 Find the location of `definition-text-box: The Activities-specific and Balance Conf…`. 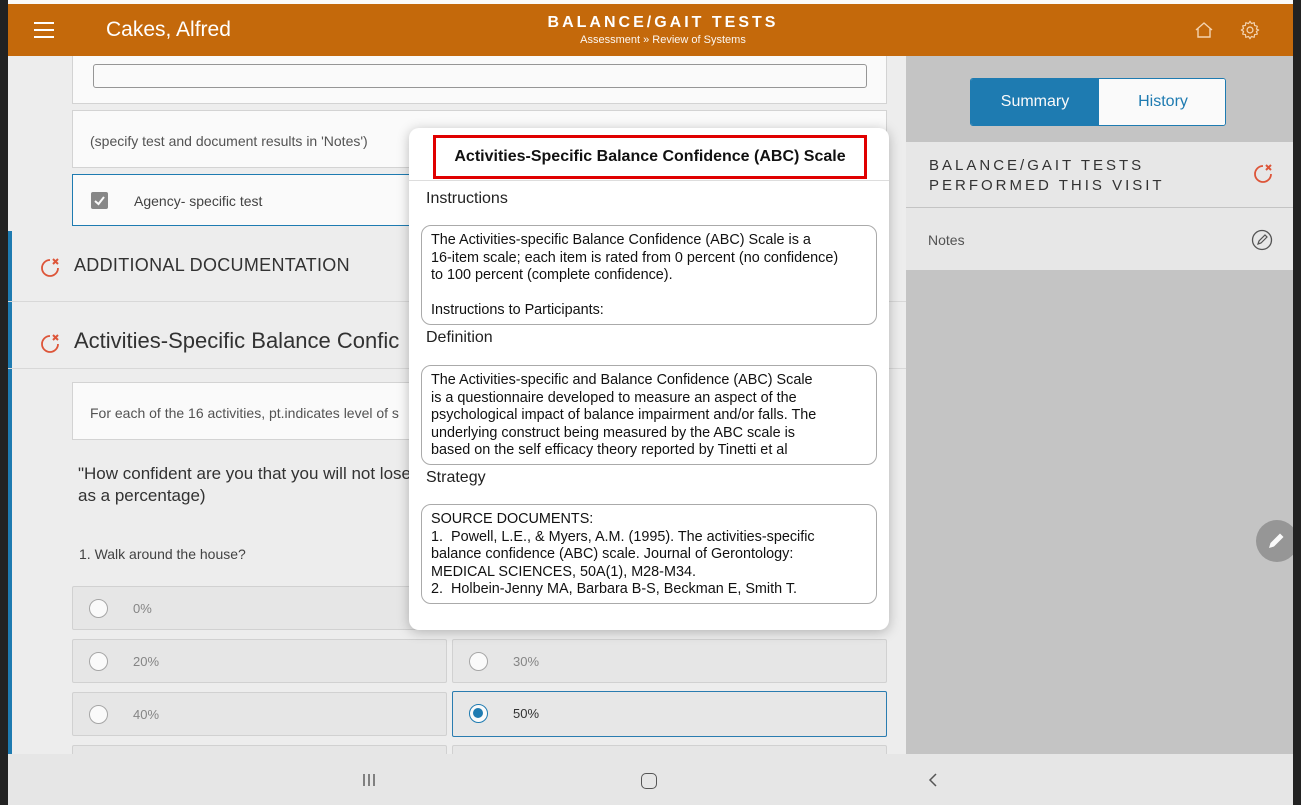

definition-text-box: The Activities-specific and Balance Conf… is located at coordinates (649, 415).